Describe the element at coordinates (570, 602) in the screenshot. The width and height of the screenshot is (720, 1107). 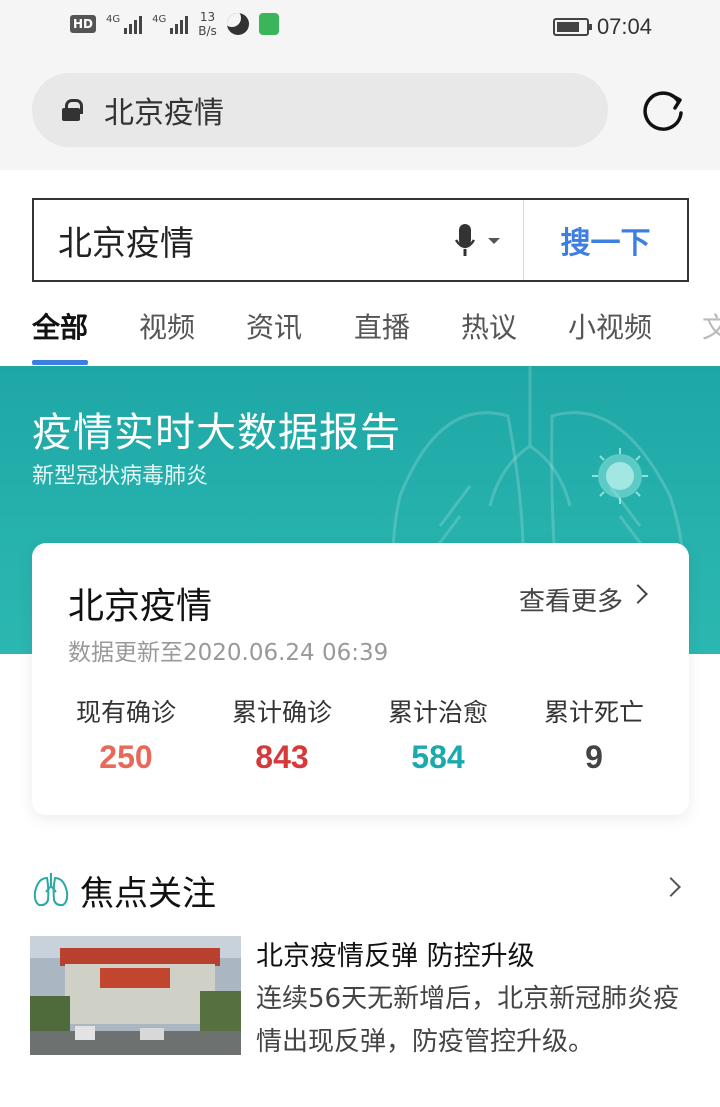
I see `view-more-label: 查看更多` at that location.